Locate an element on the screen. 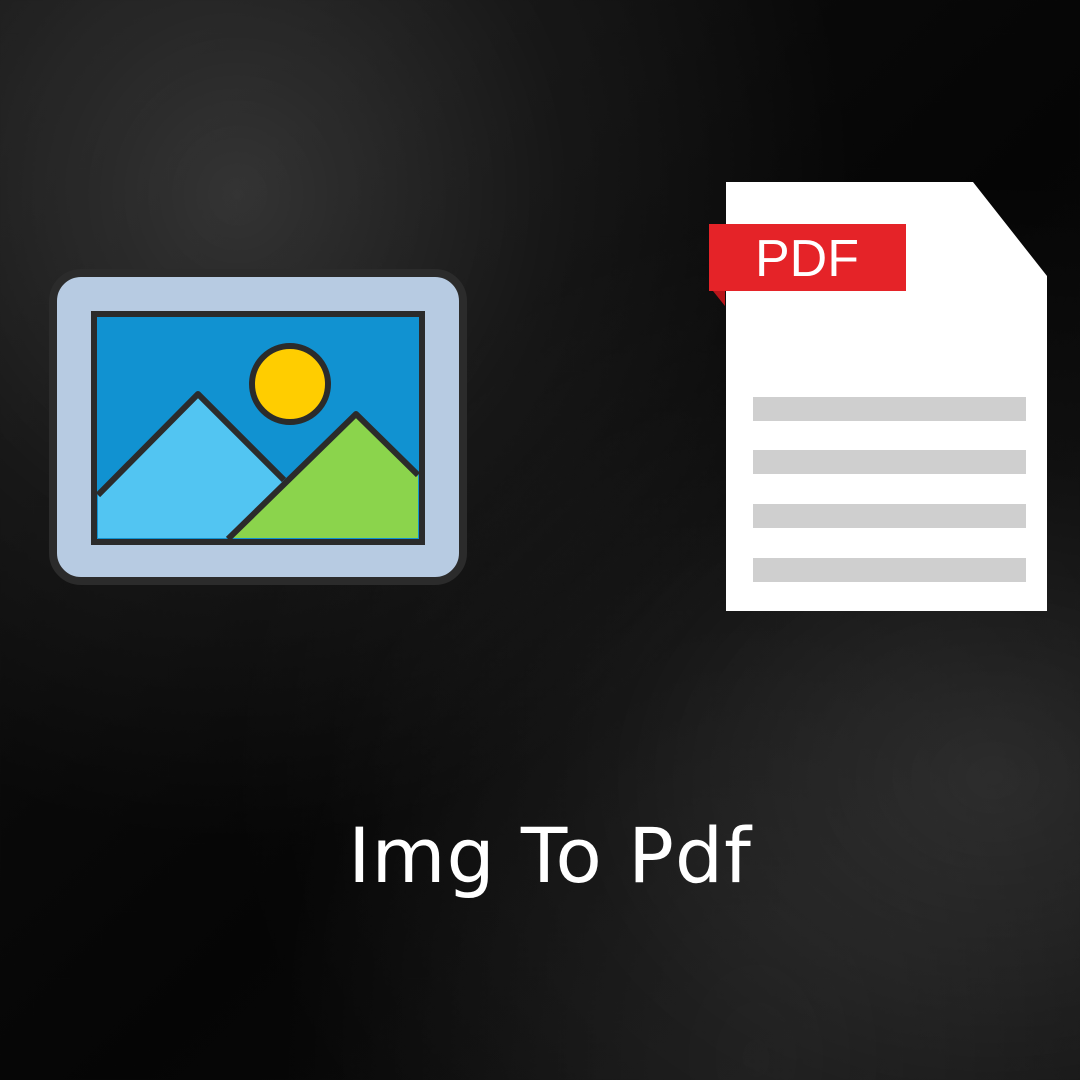 The width and height of the screenshot is (1080, 1080). page-title: Img To Pdf is located at coordinates (550, 855).